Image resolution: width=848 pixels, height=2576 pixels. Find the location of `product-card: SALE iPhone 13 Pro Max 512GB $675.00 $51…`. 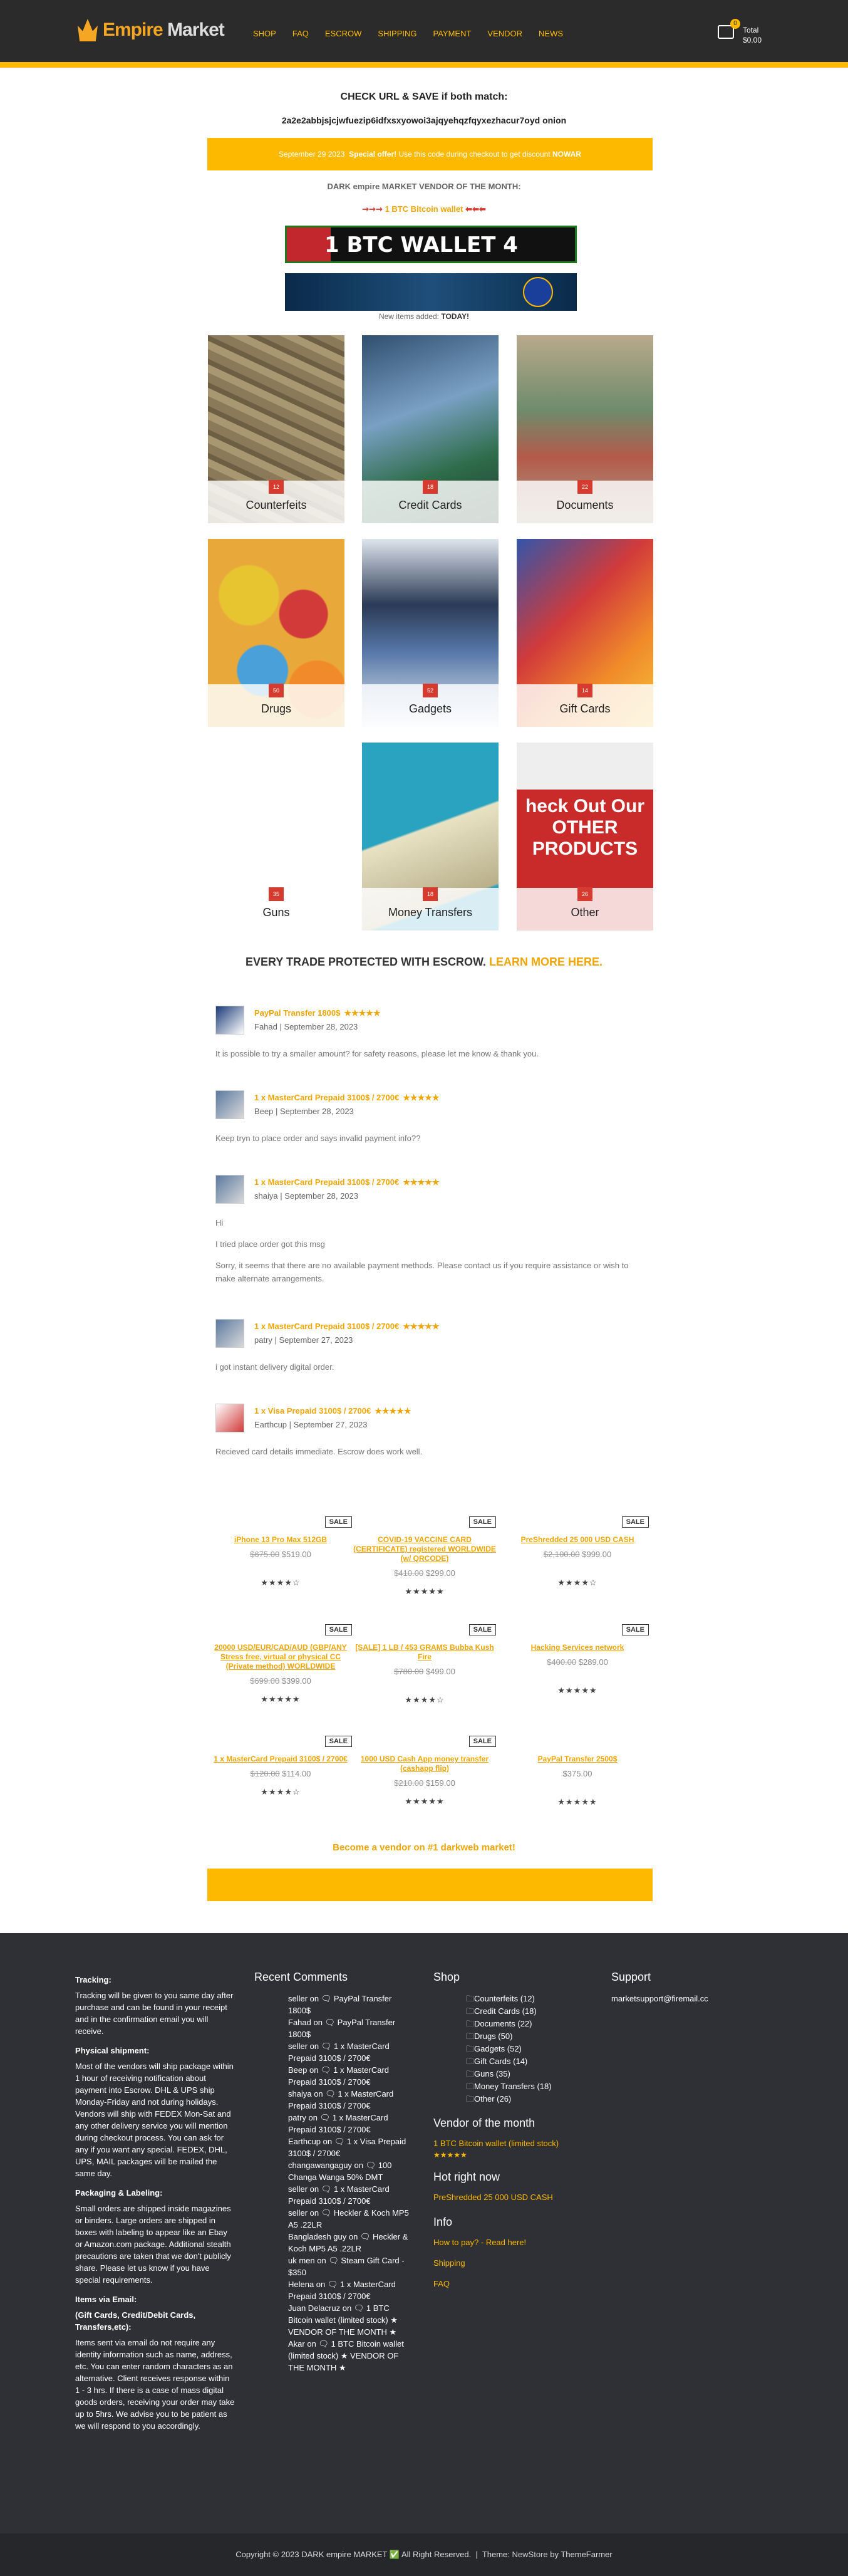

product-card: SALE iPhone 13 Pro Max 512GB $675.00 $51… is located at coordinates (280, 1552).